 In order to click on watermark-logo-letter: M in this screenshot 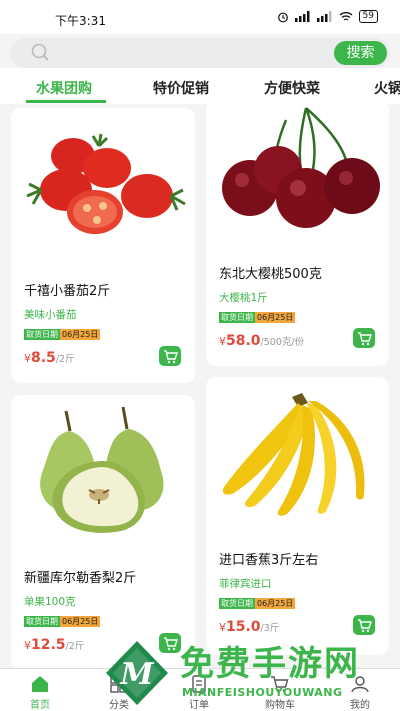, I will do `click(136, 674)`.